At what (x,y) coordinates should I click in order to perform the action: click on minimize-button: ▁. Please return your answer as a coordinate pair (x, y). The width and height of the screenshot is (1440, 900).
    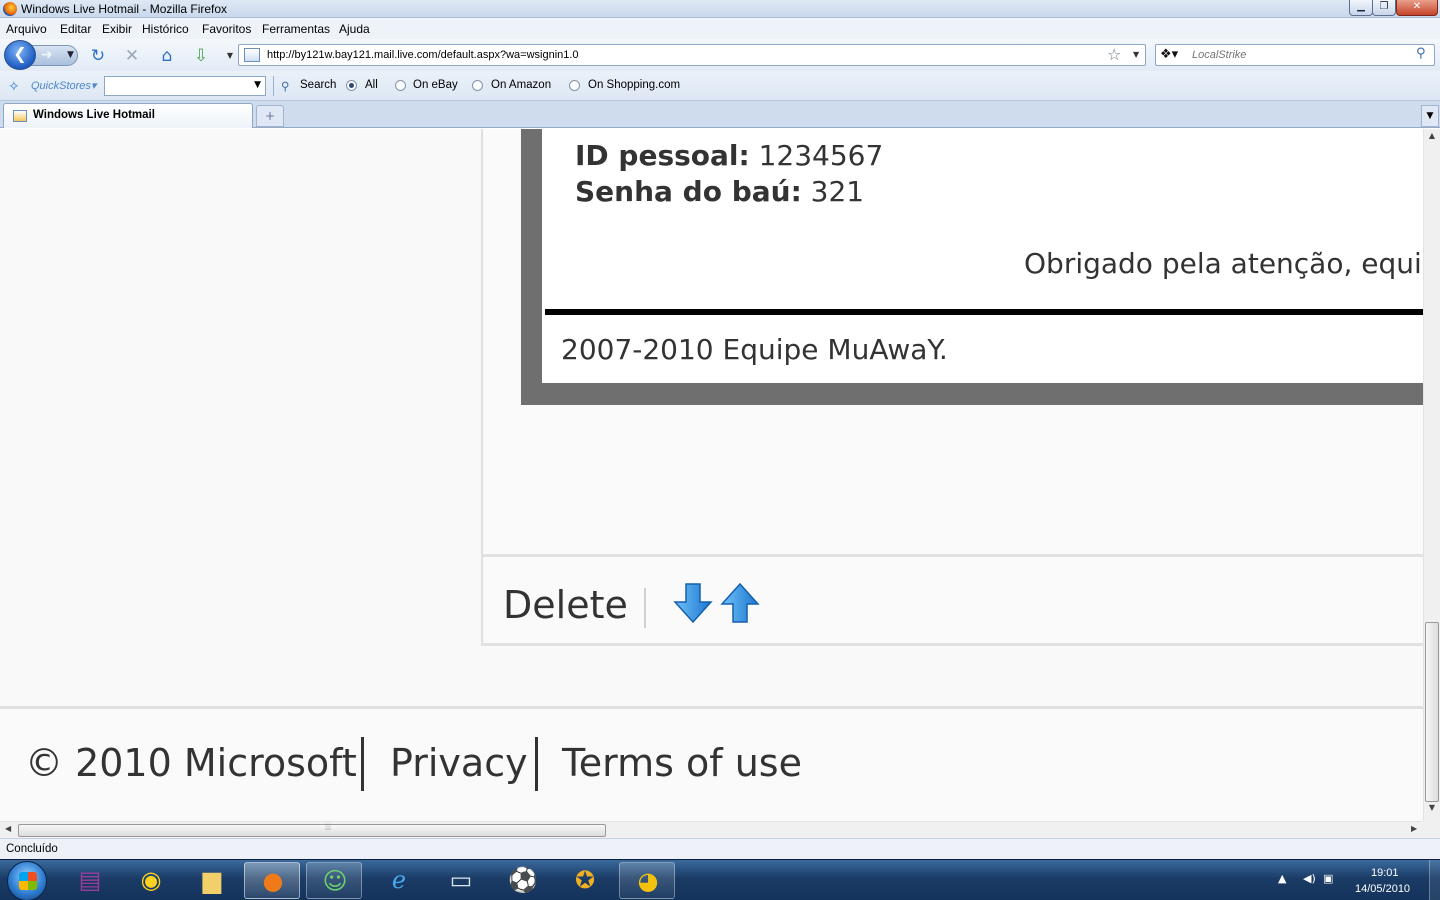
    Looking at the image, I should click on (1361, 8).